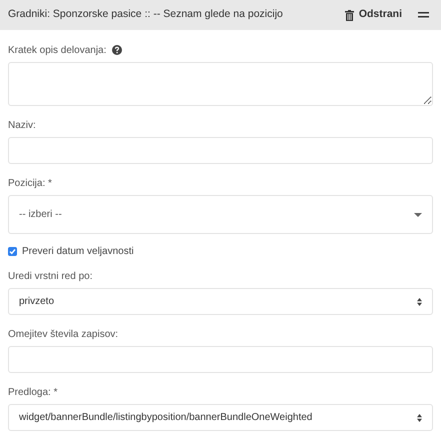  What do you see at coordinates (373, 15) in the screenshot?
I see `remove-button: Odstrani` at bounding box center [373, 15].